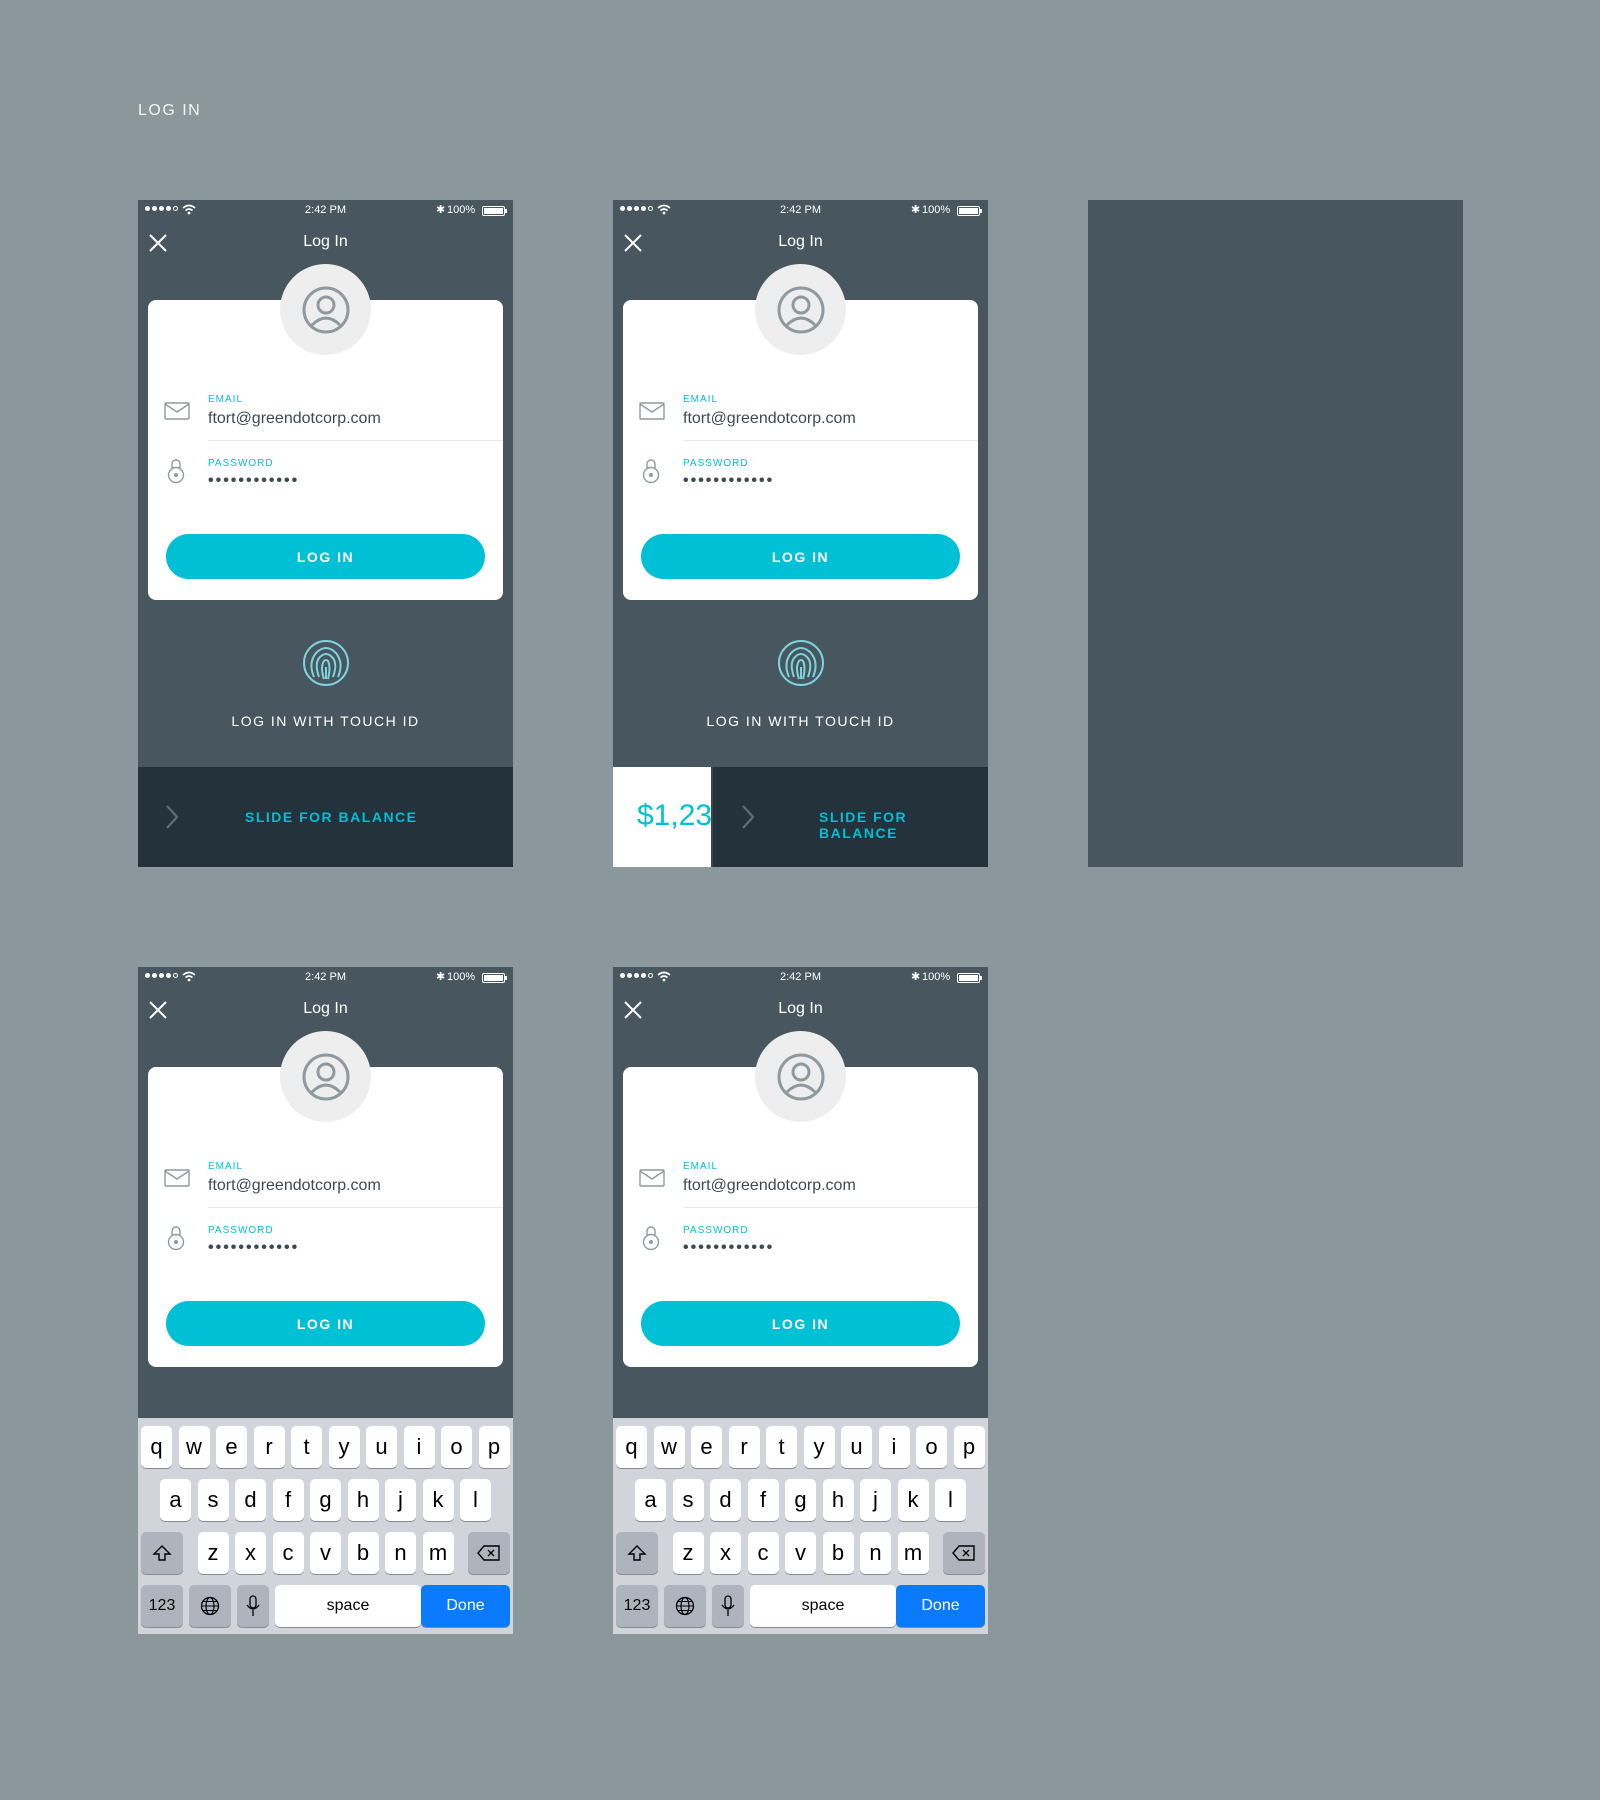 This screenshot has height=1800, width=1600. I want to click on microphone-icon, so click(728, 1605).